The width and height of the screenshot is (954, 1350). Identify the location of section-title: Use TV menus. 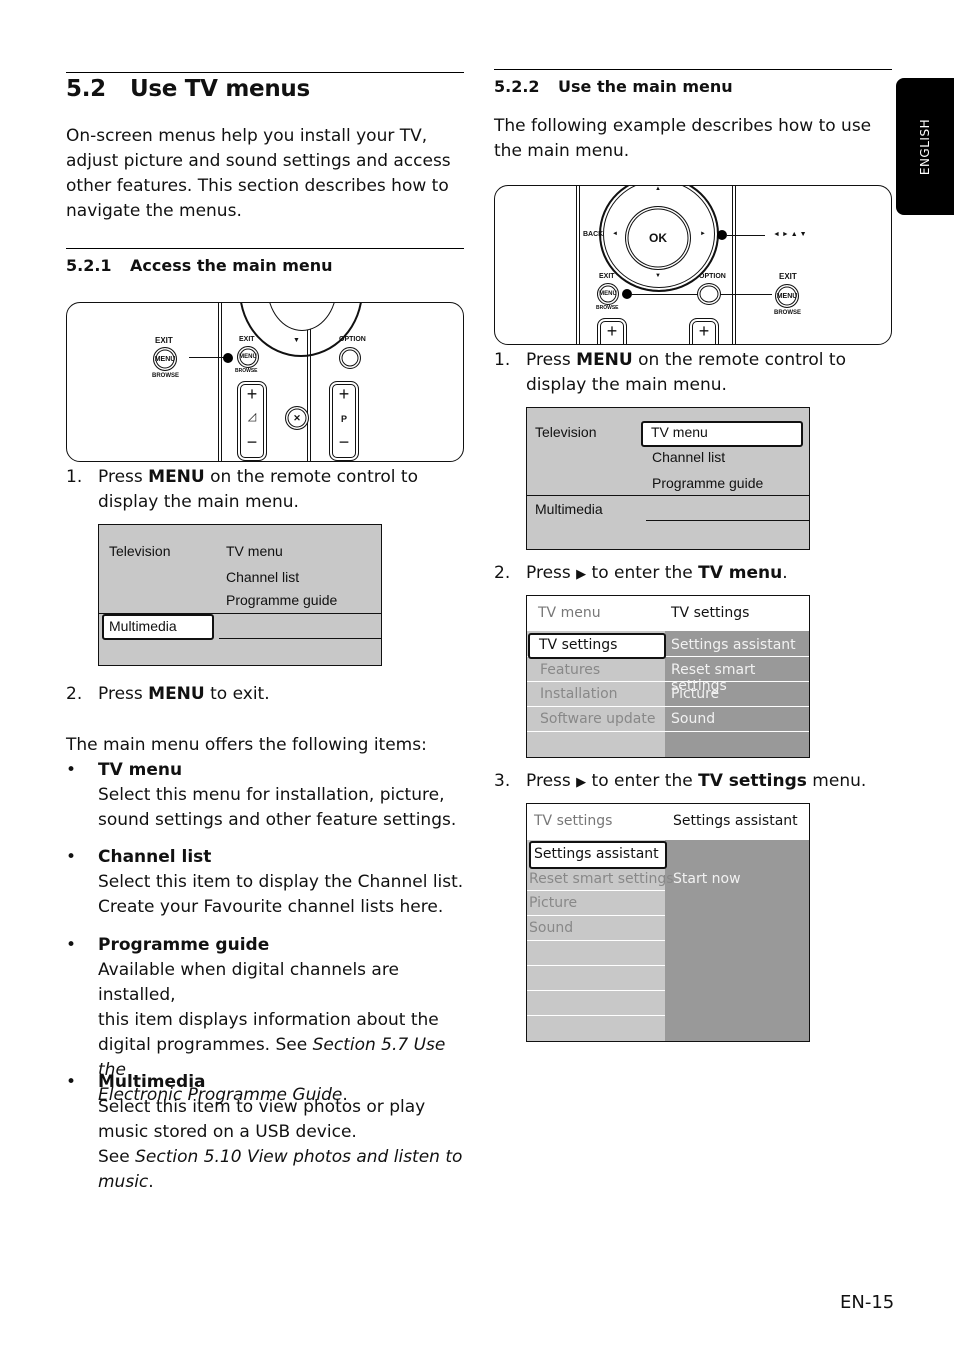
(220, 89).